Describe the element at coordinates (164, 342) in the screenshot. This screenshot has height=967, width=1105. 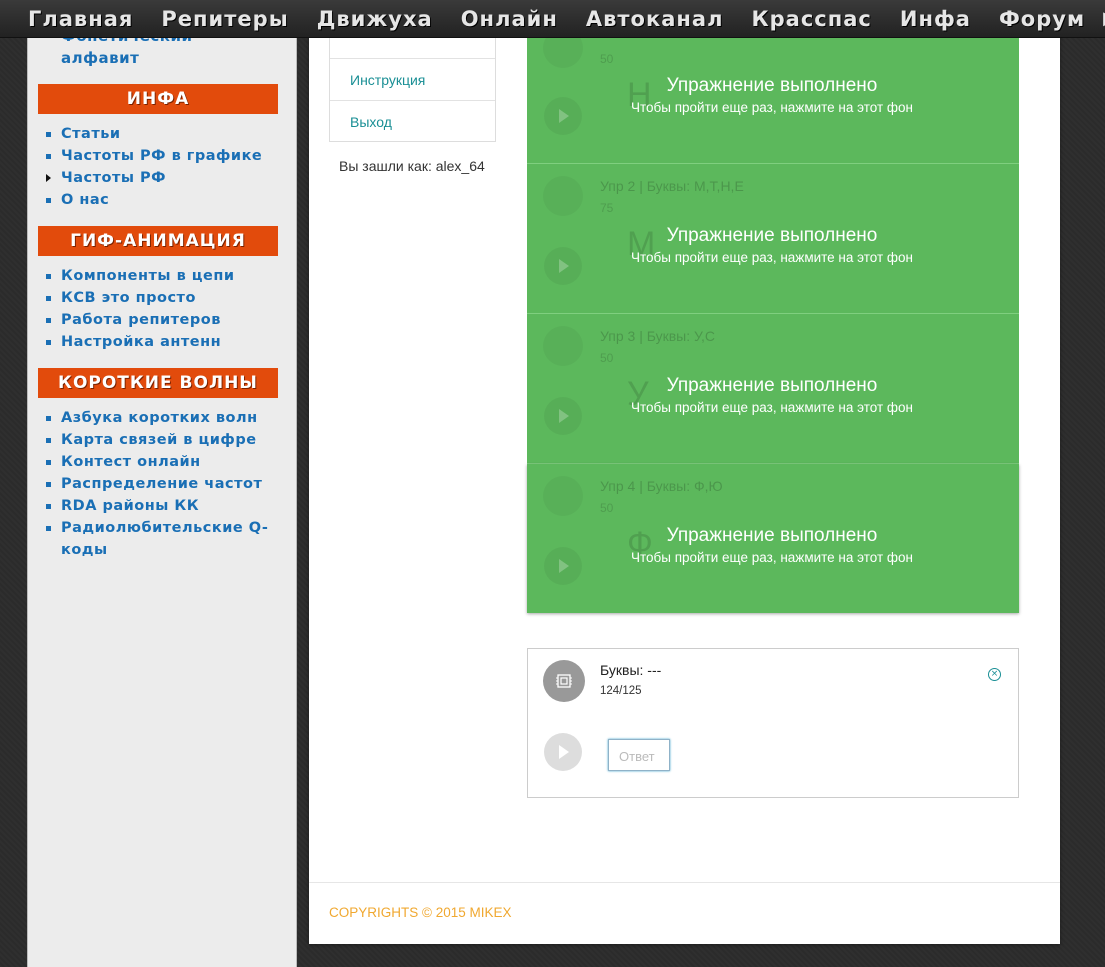
I see `sidebar-item-antenna-tuning: Настройка антенн` at that location.